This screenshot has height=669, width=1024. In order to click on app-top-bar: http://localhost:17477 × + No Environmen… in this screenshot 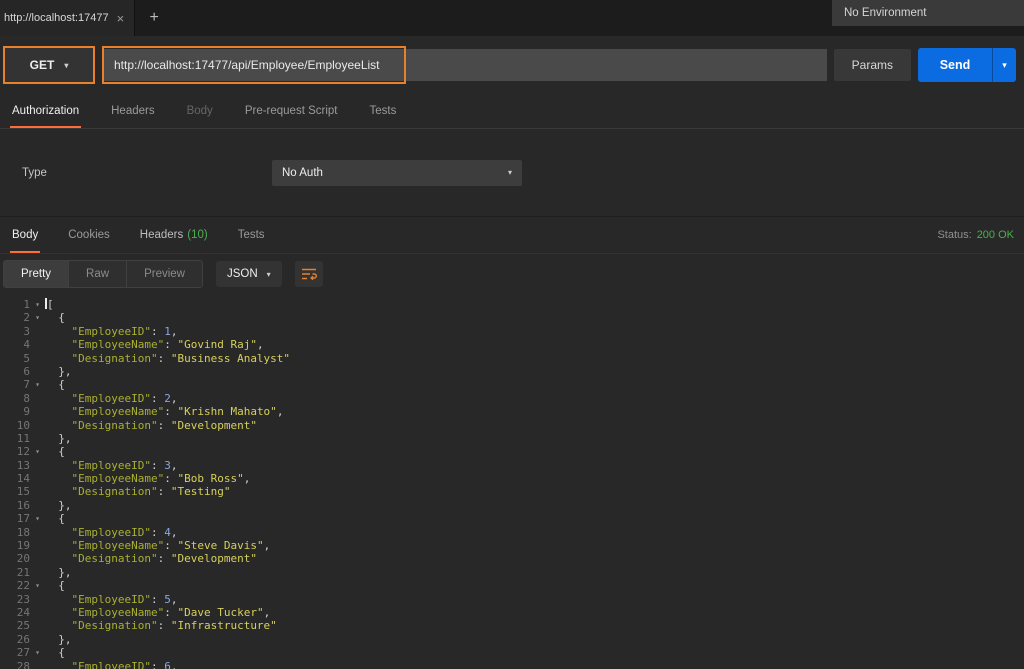, I will do `click(512, 18)`.